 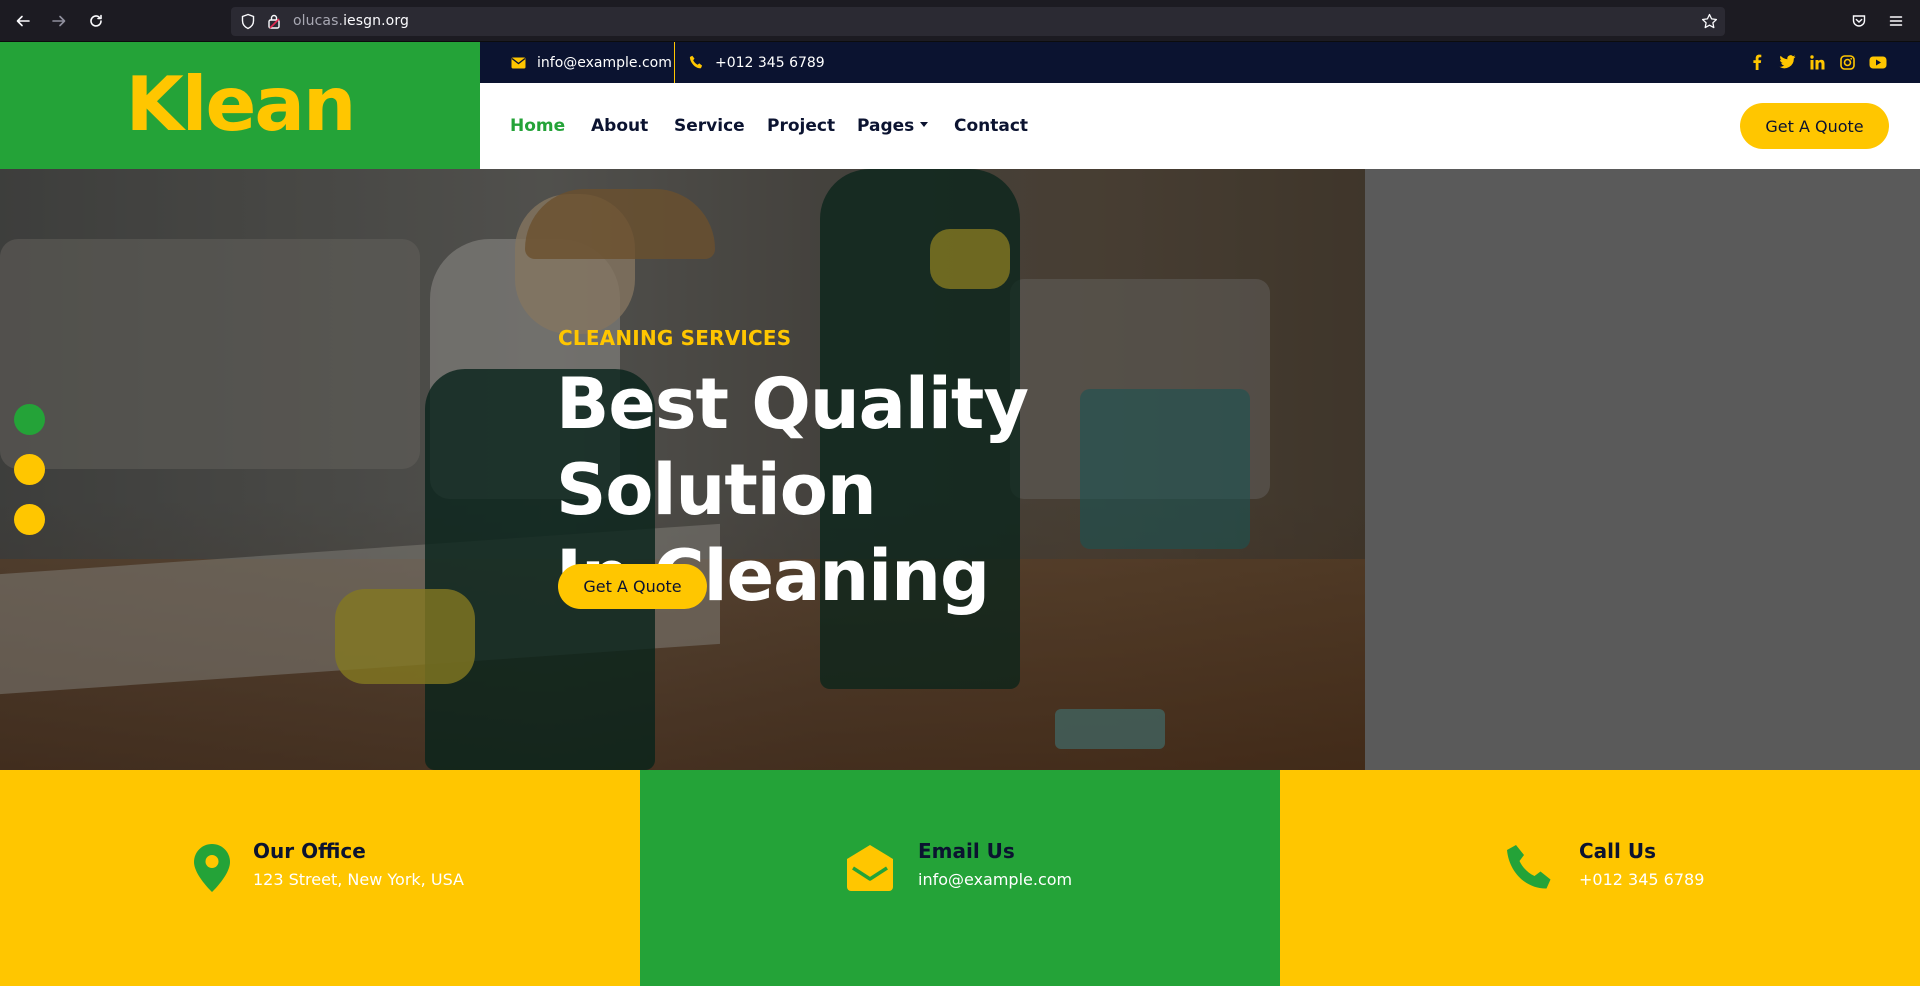 I want to click on top-info-bar: info@example.com +012 345 6789, so click(x=1200, y=62).